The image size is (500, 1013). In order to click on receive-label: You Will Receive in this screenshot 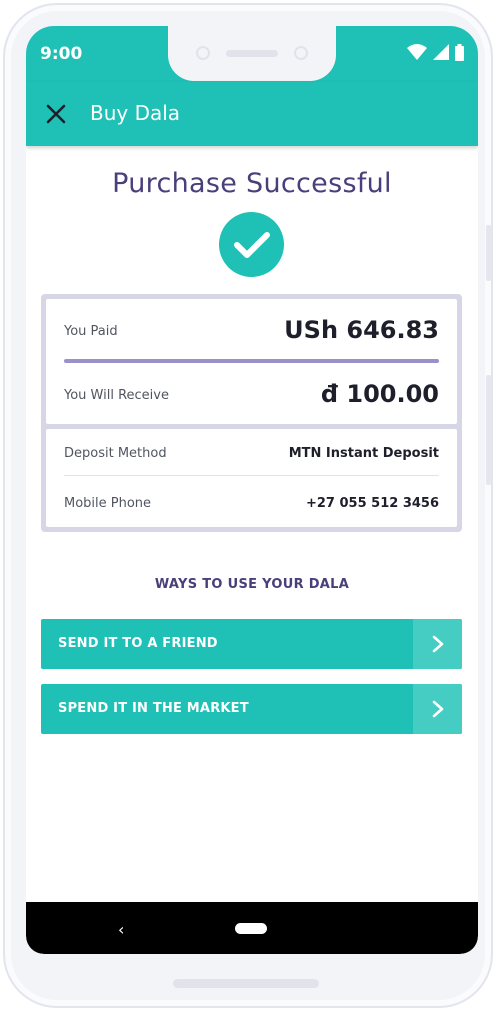, I will do `click(116, 395)`.